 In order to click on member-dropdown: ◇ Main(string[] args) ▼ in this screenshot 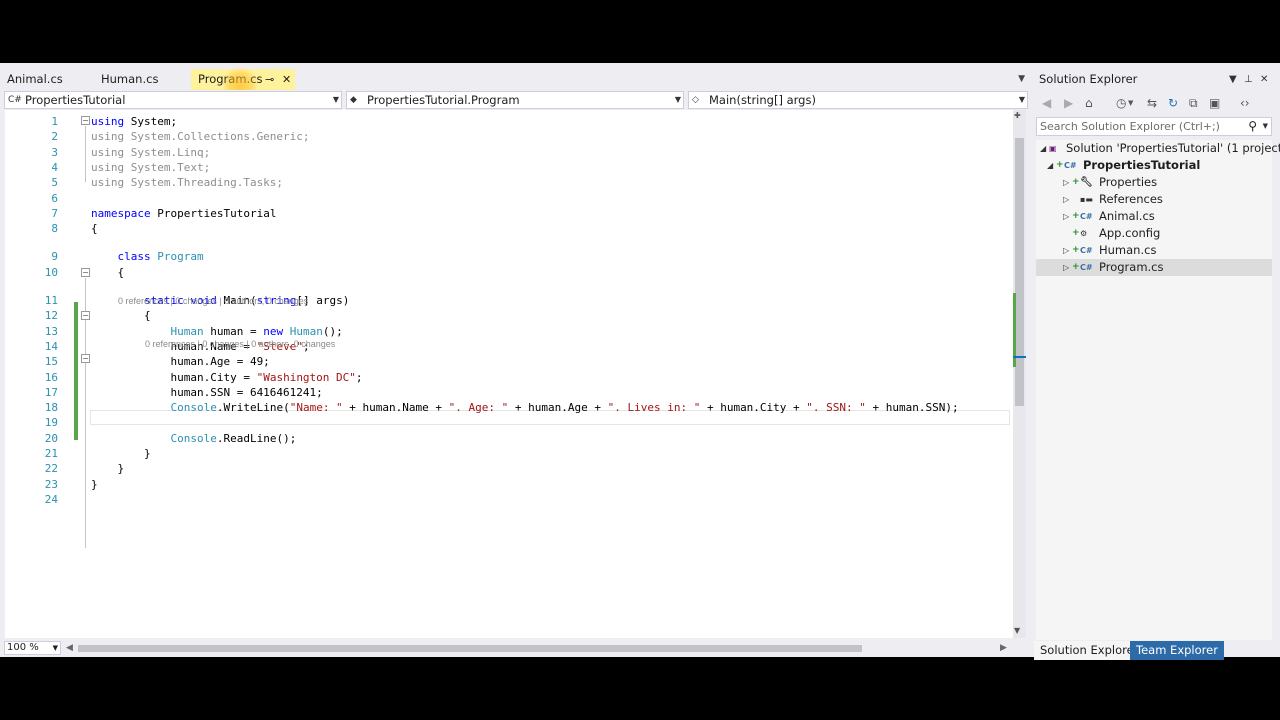, I will do `click(858, 100)`.